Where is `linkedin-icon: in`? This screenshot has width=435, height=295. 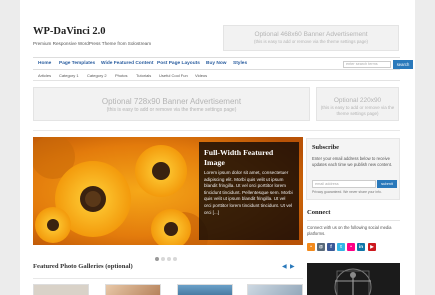 linkedin-icon: in is located at coordinates (361, 247).